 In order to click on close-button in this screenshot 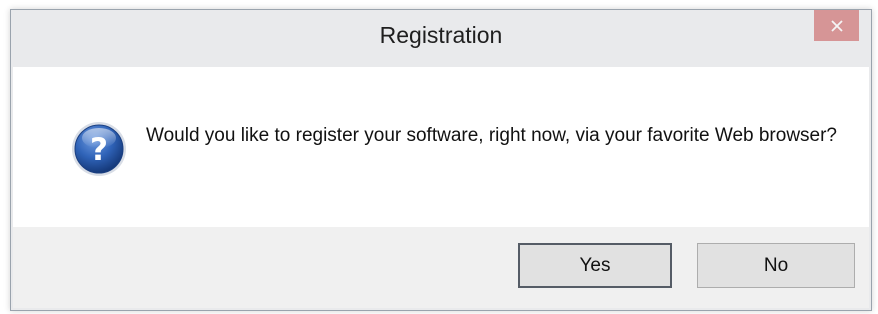, I will do `click(836, 25)`.